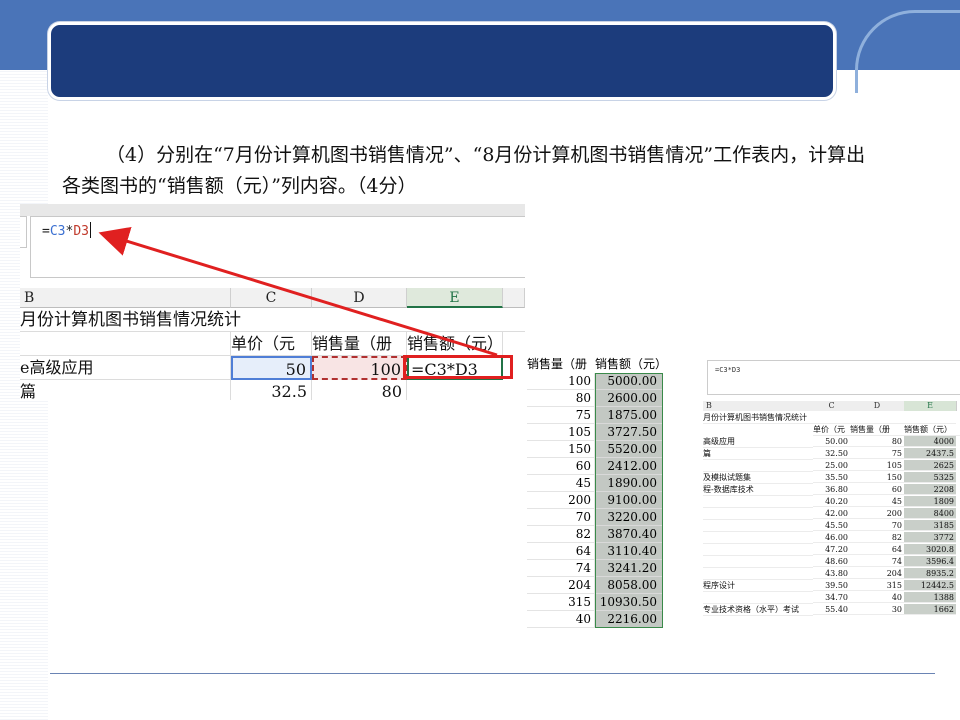 The height and width of the screenshot is (720, 960). What do you see at coordinates (877, 453) in the screenshot?
I see `right-qty-cell: 75` at bounding box center [877, 453].